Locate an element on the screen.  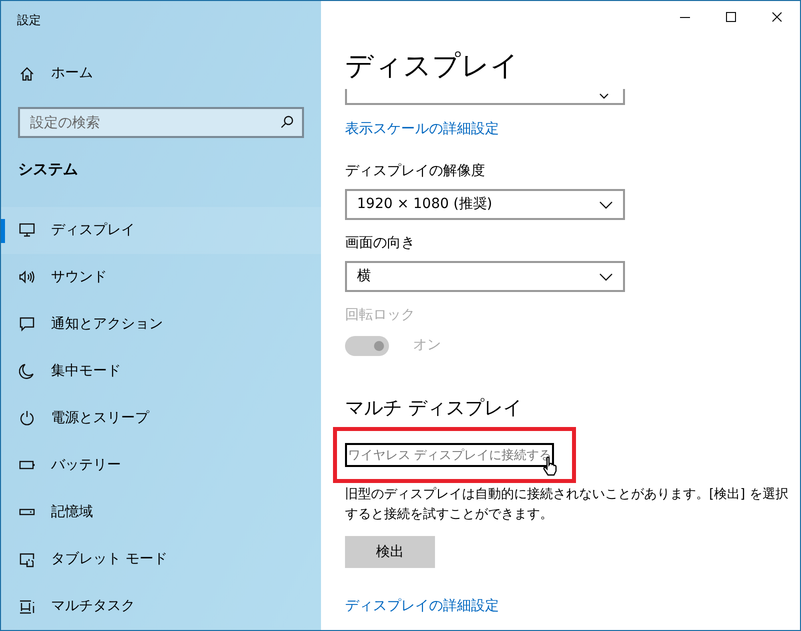
field-label: 画面の向き is located at coordinates (380, 243).